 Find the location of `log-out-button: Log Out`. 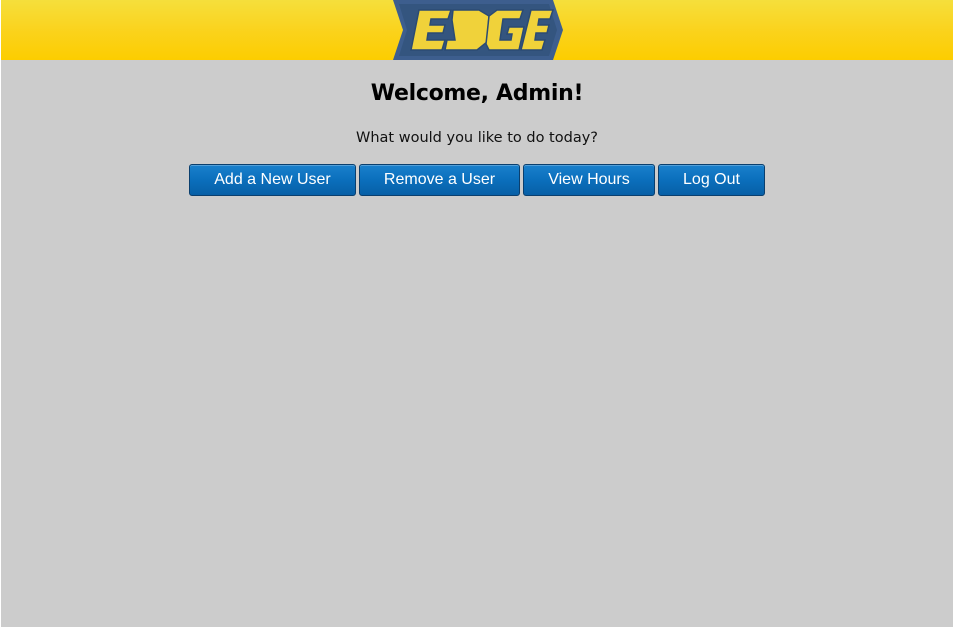

log-out-button: Log Out is located at coordinates (711, 180).